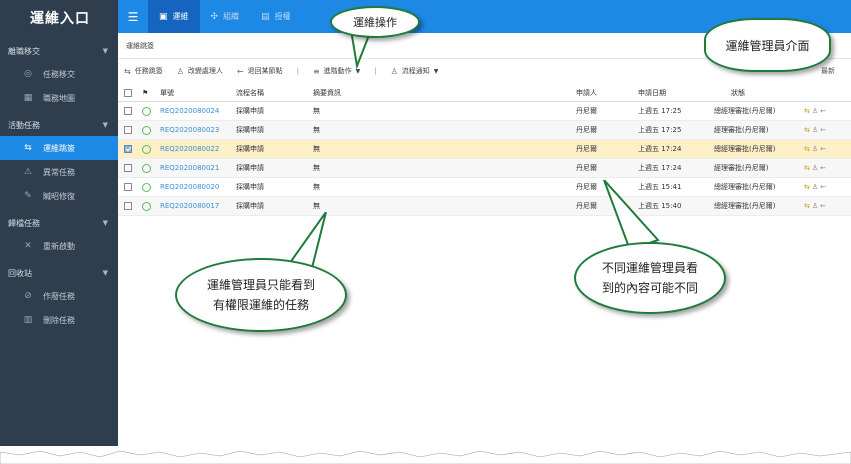  I want to click on sidebar-item-label: 重新啟動, so click(59, 246).